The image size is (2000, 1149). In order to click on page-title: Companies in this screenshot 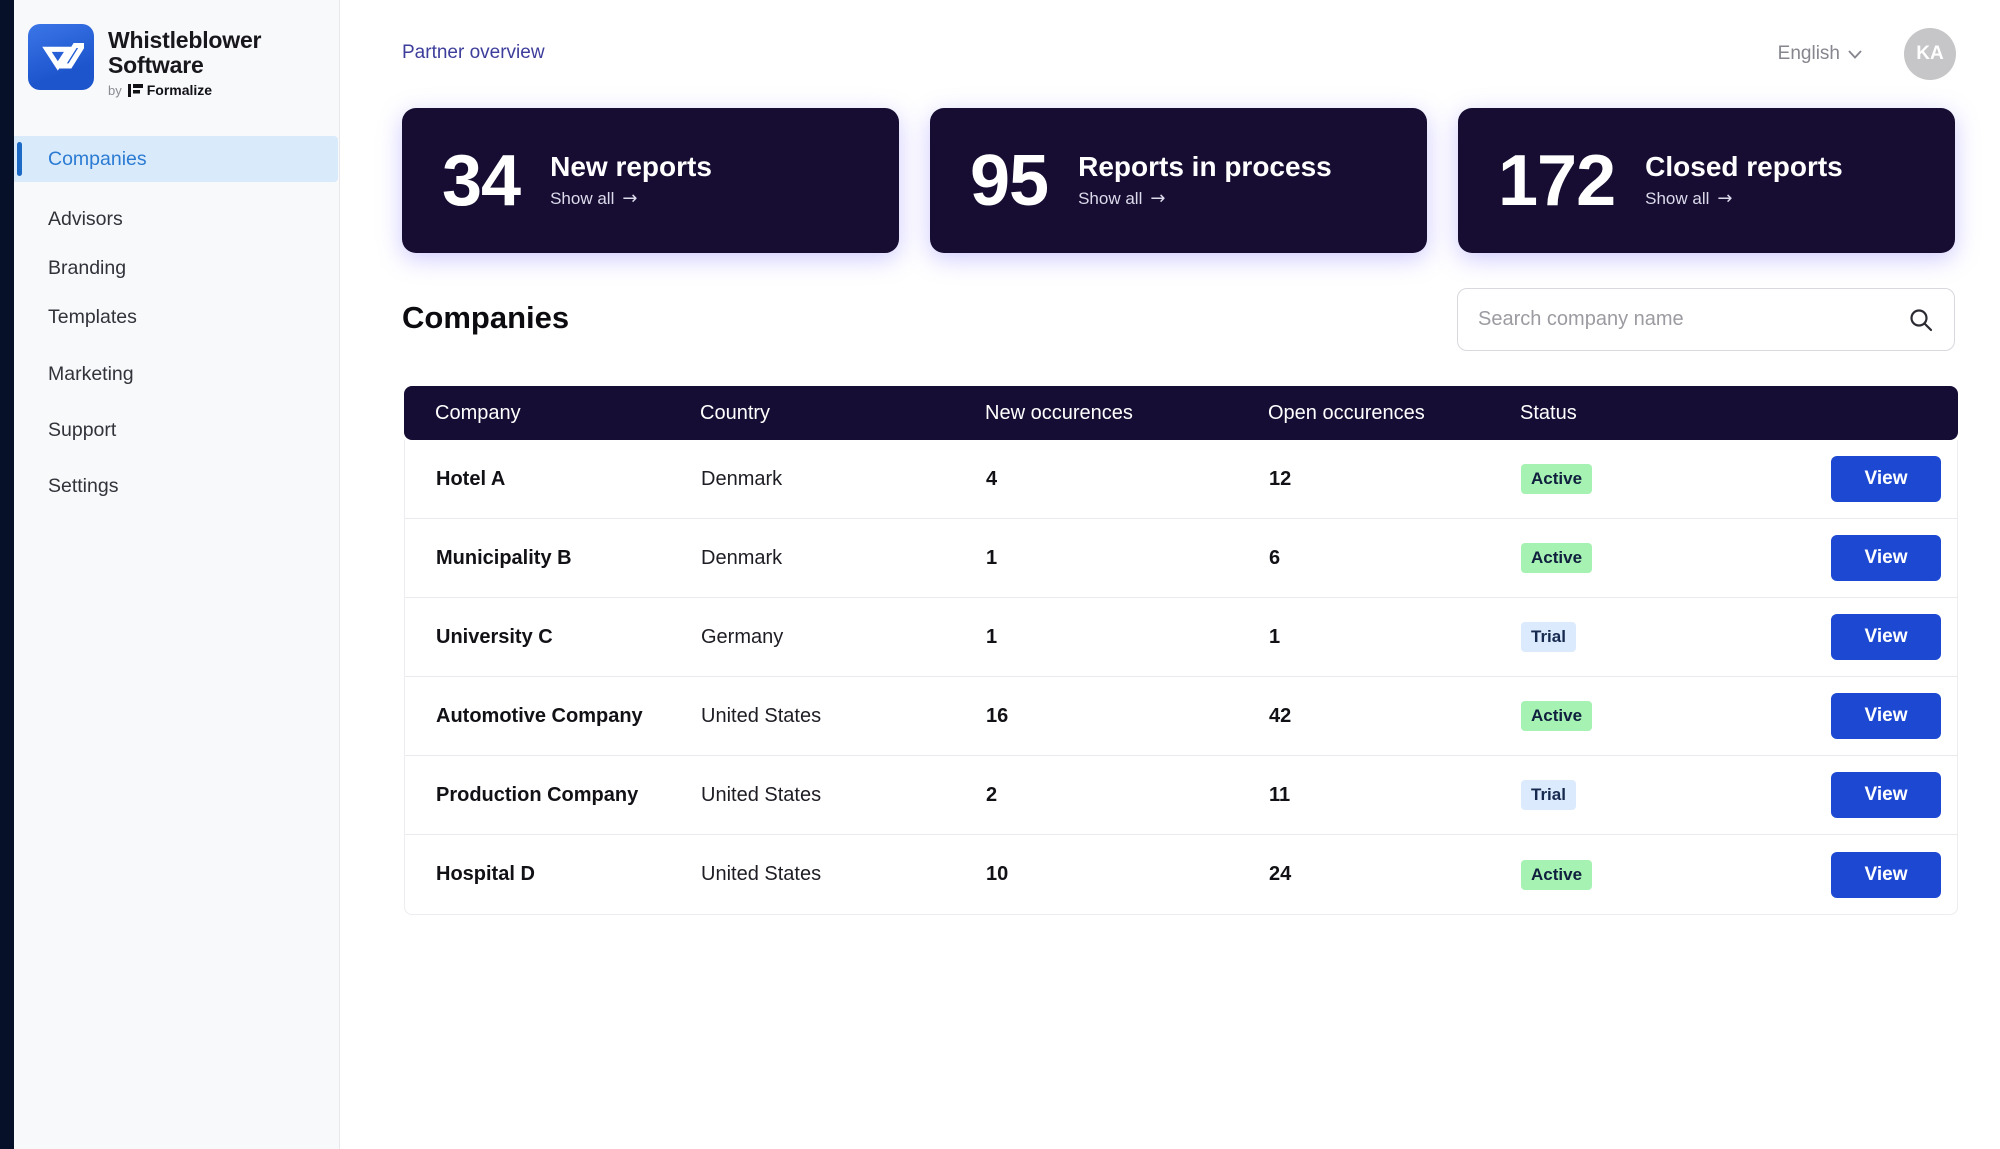, I will do `click(486, 317)`.